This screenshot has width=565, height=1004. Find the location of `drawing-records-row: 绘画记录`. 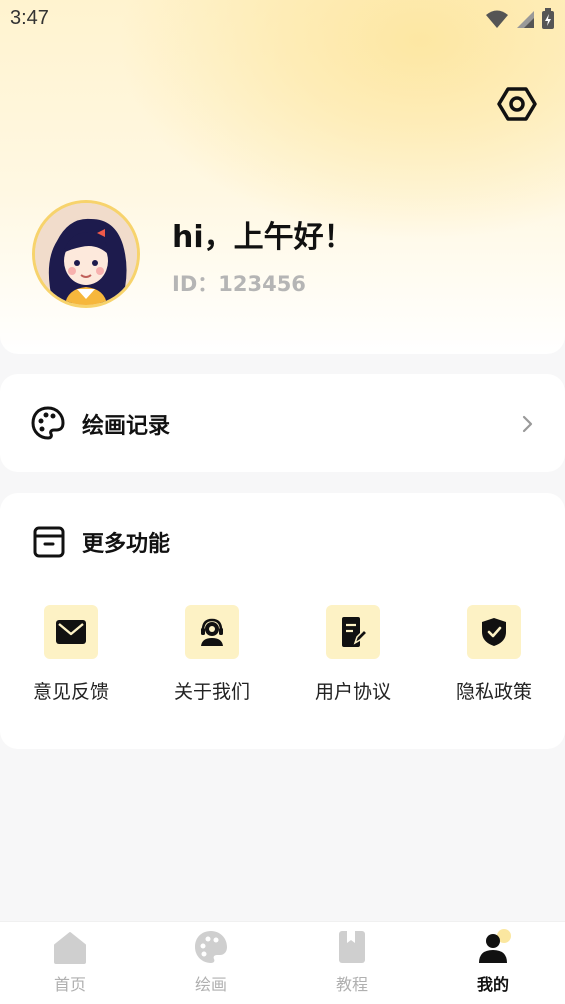

drawing-records-row: 绘画记录 is located at coordinates (282, 423).